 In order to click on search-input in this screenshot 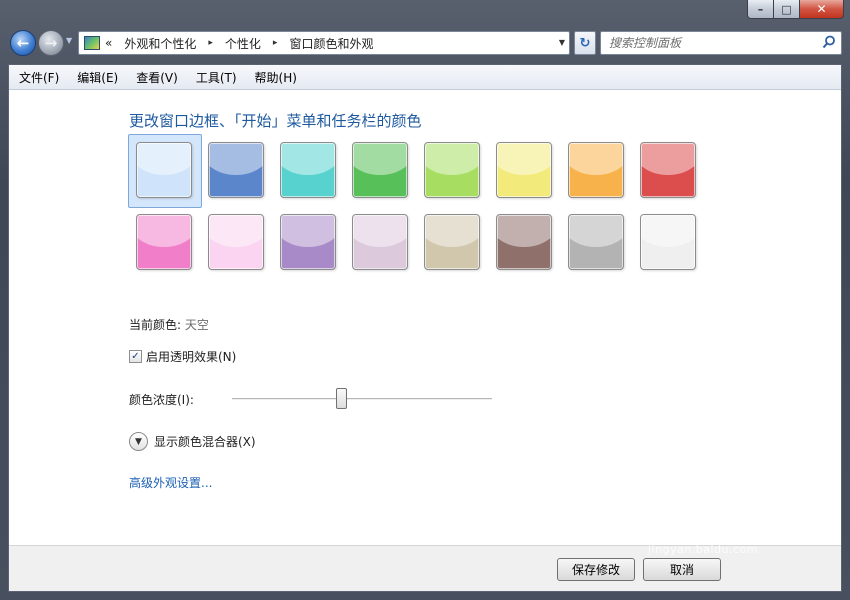, I will do `click(714, 43)`.